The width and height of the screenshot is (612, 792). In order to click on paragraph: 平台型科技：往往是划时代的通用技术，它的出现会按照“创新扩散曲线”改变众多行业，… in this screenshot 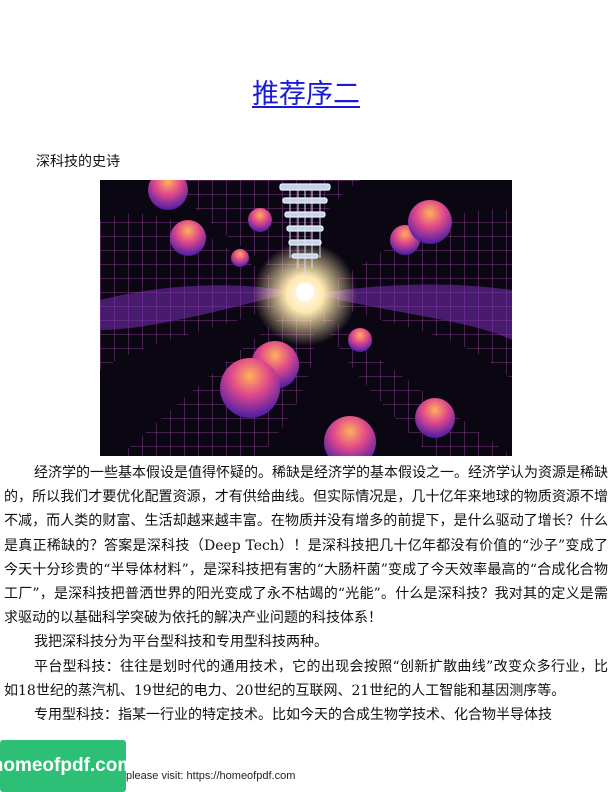, I will do `click(306, 678)`.